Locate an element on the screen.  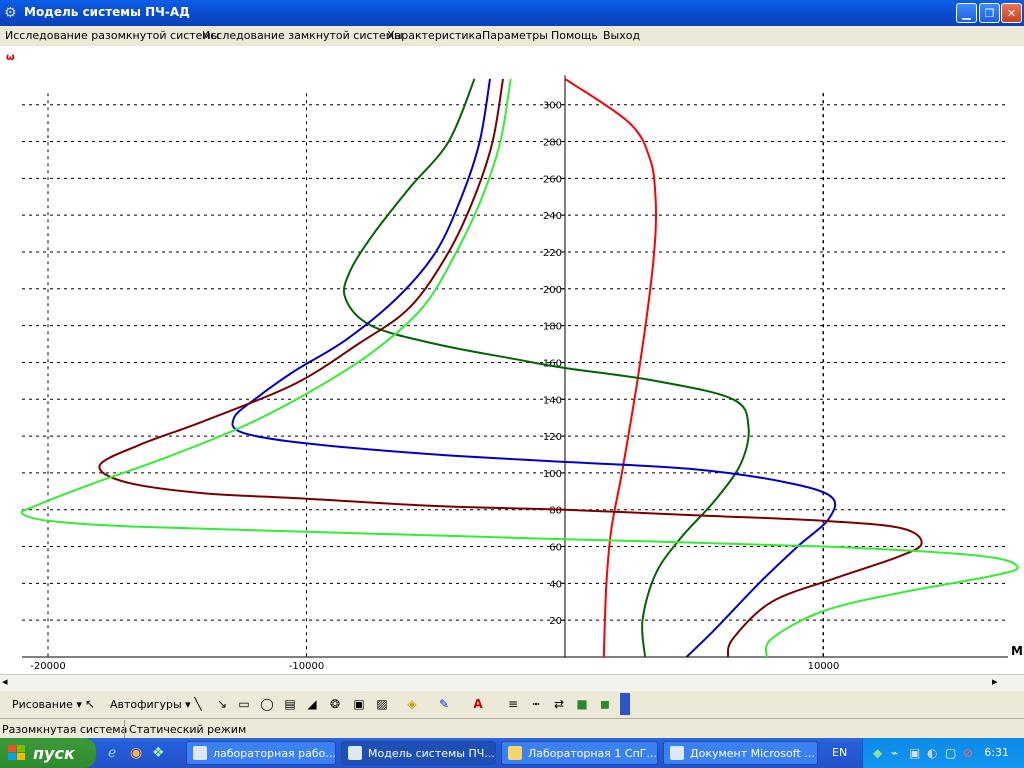
toolbar-options-button is located at coordinates (625, 704).